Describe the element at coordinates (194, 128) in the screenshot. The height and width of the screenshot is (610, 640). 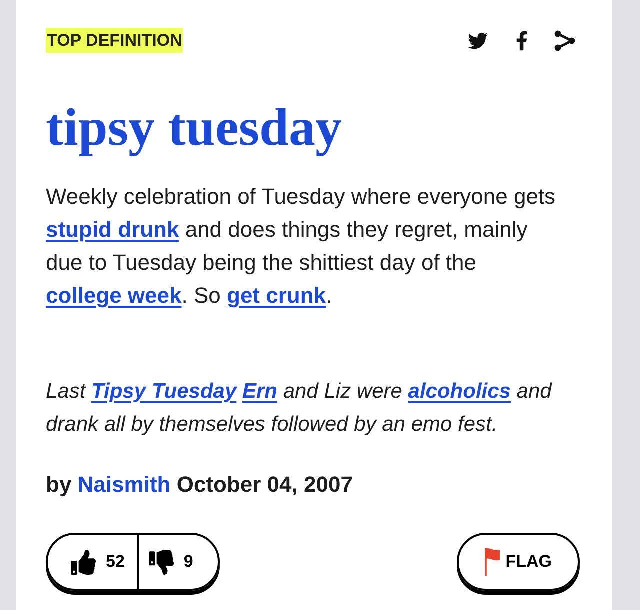
I see `word-title: tipsy tuesday` at that location.